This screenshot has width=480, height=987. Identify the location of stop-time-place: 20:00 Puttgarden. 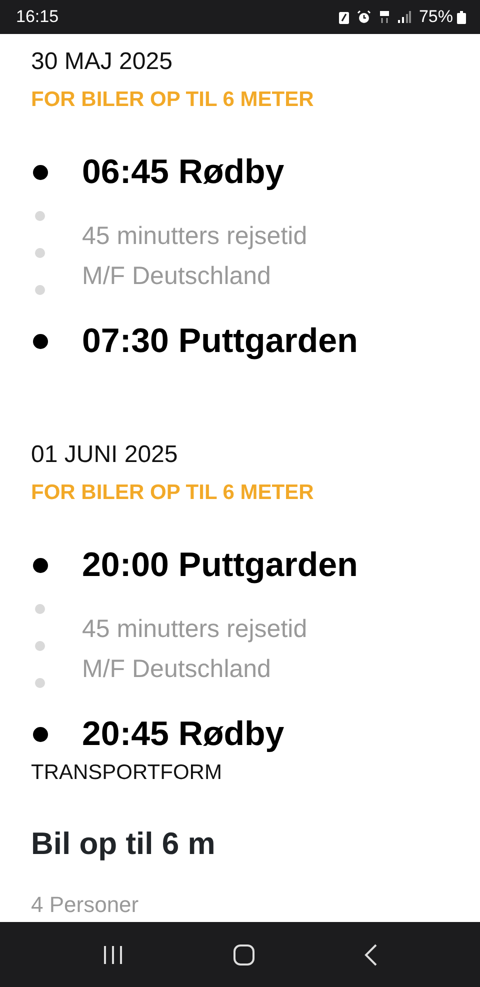
(220, 565).